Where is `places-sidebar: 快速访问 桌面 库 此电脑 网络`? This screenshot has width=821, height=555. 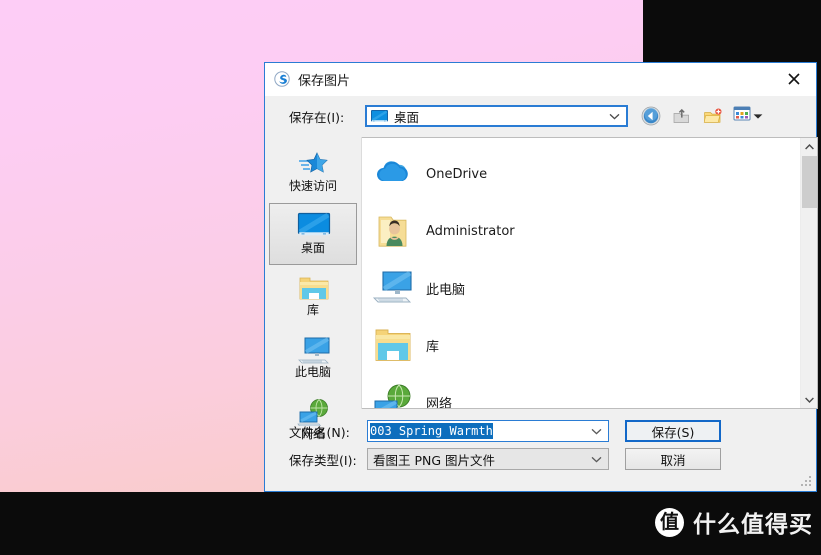
places-sidebar: 快速访问 桌面 库 此电脑 网络 is located at coordinates (313, 289).